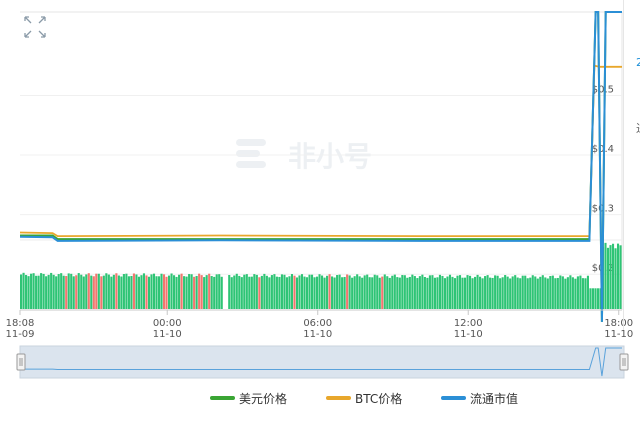  Describe the element at coordinates (320, 398) in the screenshot. I see `chart-legend: 美元价格 BTC价格 流通市值` at that location.